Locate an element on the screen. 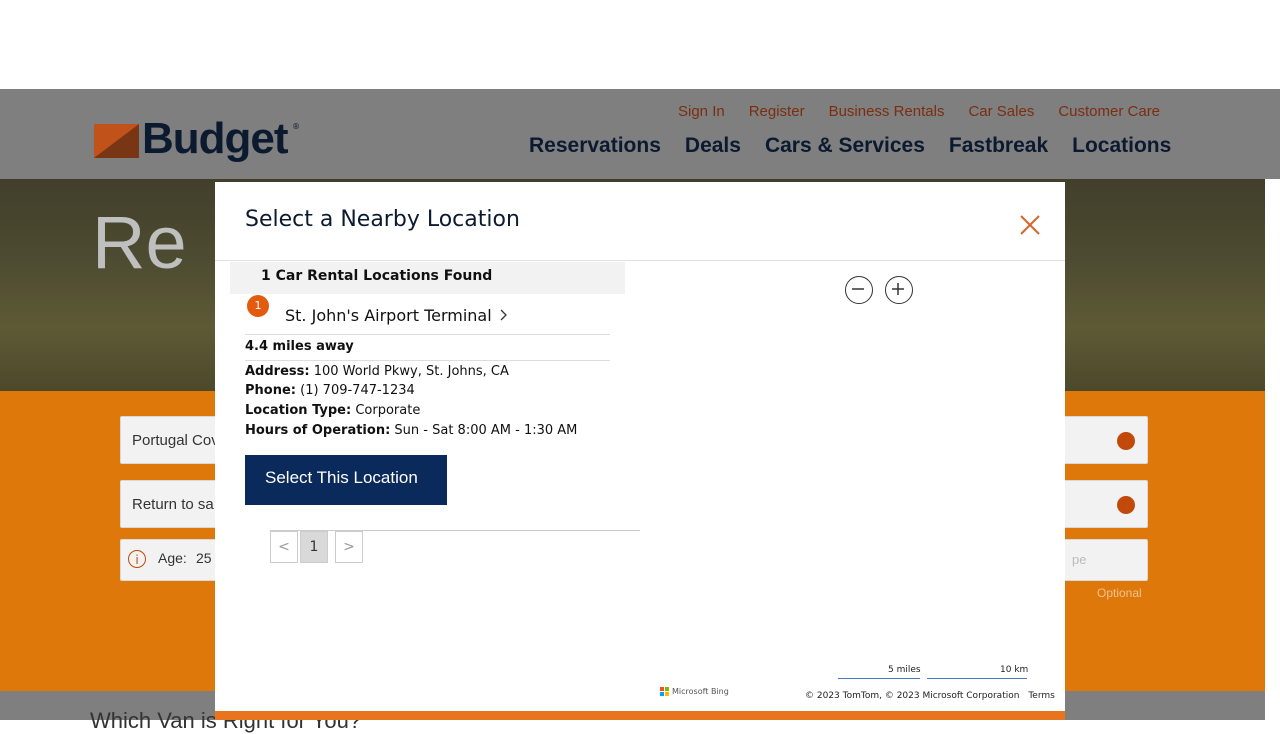 Image resolution: width=1280 pixels, height=734 pixels. phone-label: Phone: is located at coordinates (270, 390).